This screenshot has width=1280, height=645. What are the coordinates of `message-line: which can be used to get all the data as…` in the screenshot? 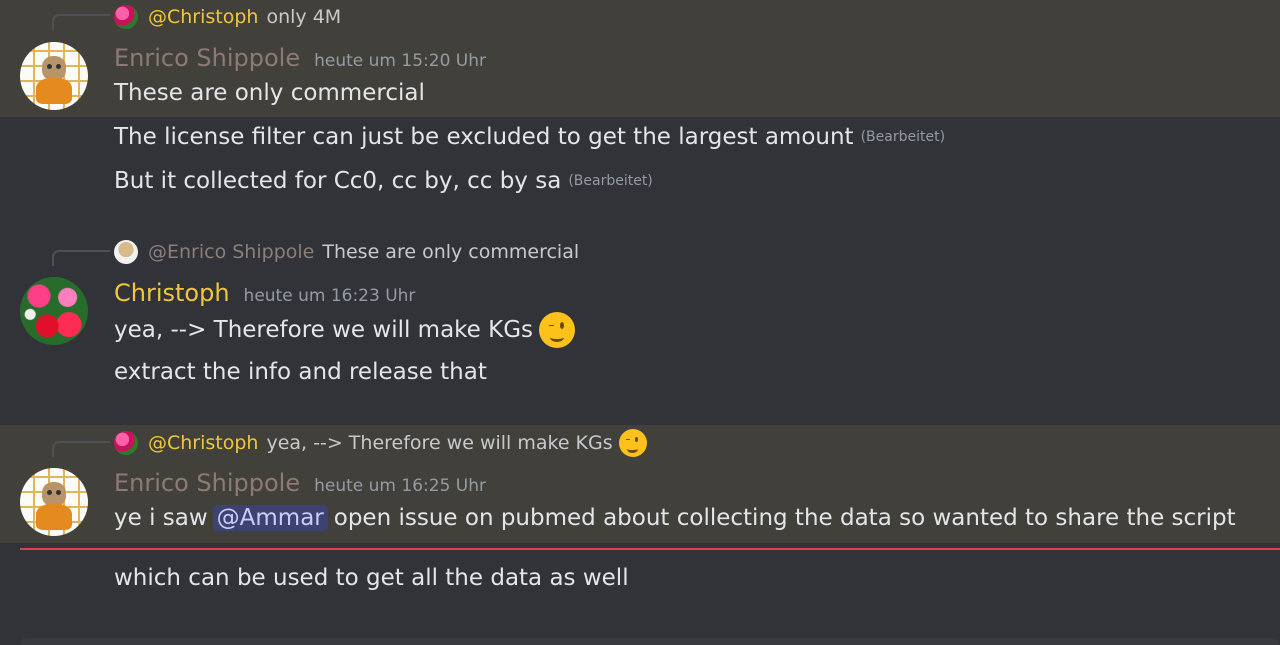 It's located at (371, 578).